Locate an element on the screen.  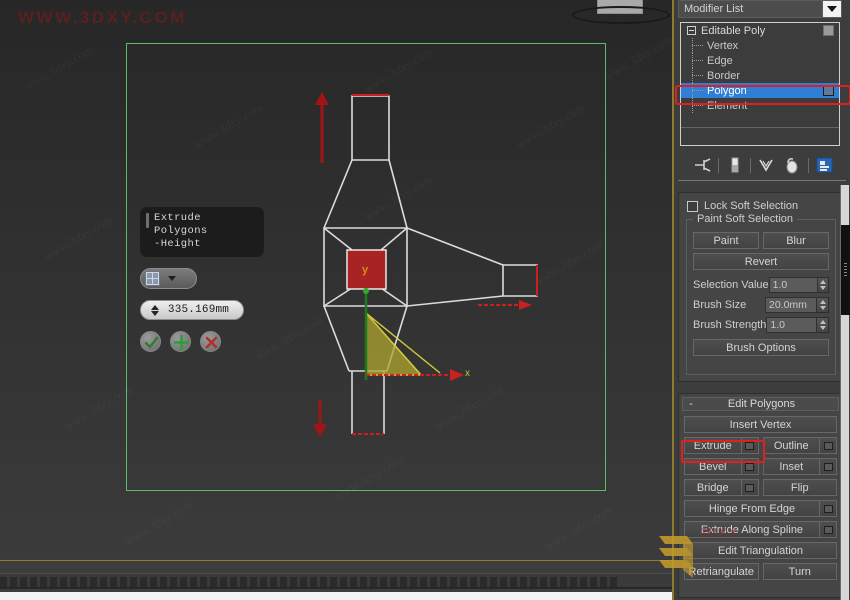
edit-polygons-header: - Edit Polygons is located at coordinates (760, 404).